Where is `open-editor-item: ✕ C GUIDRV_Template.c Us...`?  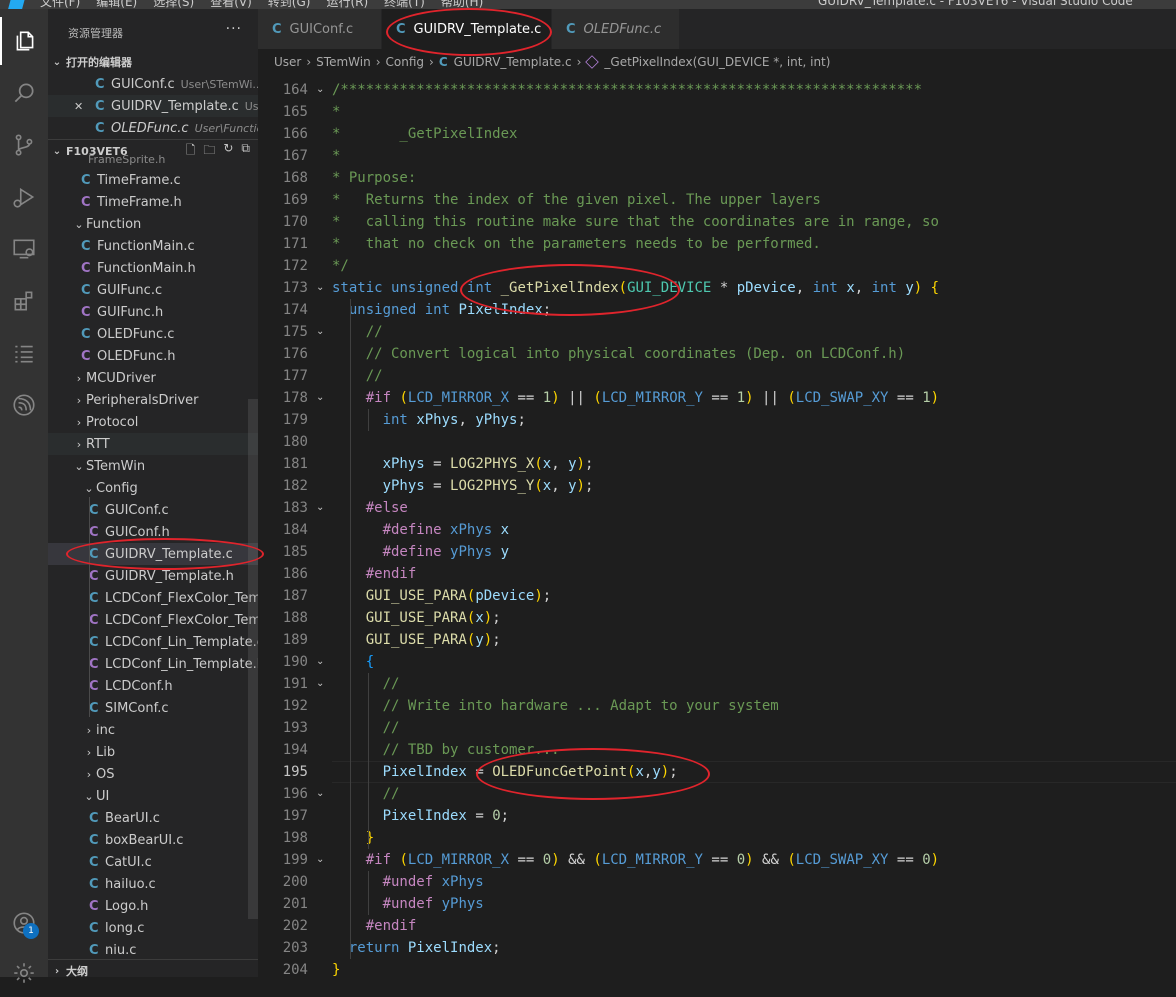
open-editor-item: ✕ C GUIDRV_Template.c Us... is located at coordinates (153, 106).